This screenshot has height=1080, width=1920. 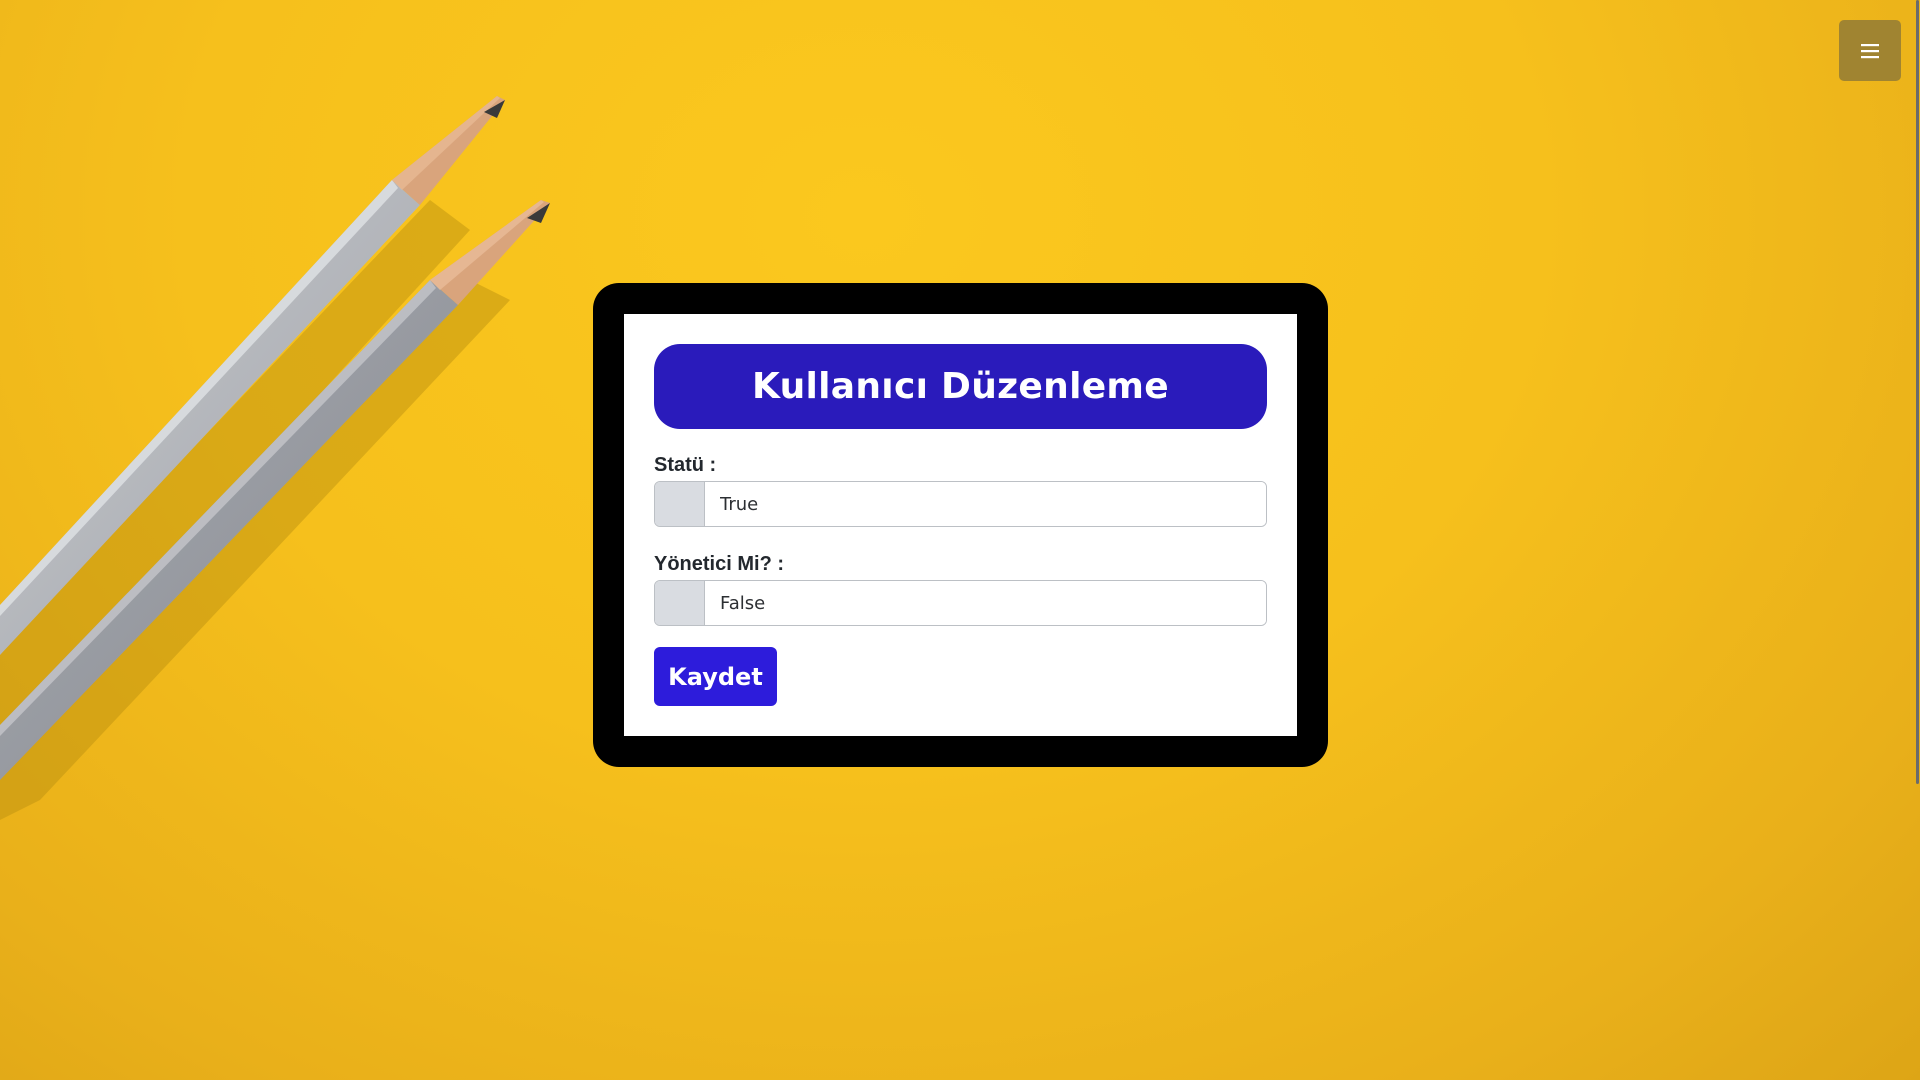 I want to click on title-banner: Kullanıcı Düzenleme, so click(x=960, y=386).